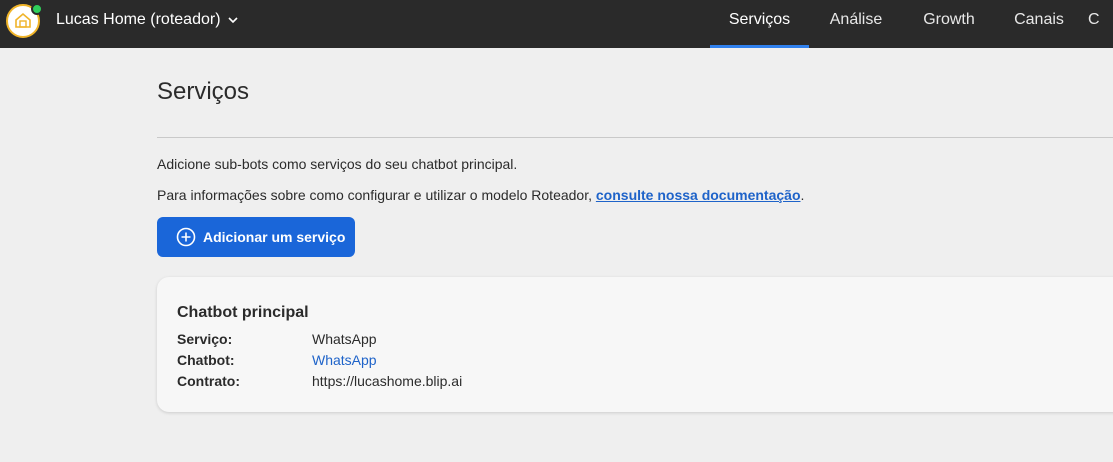 Image resolution: width=1113 pixels, height=462 pixels. What do you see at coordinates (1039, 24) in the screenshot?
I see `tab-canais: Canais` at bounding box center [1039, 24].